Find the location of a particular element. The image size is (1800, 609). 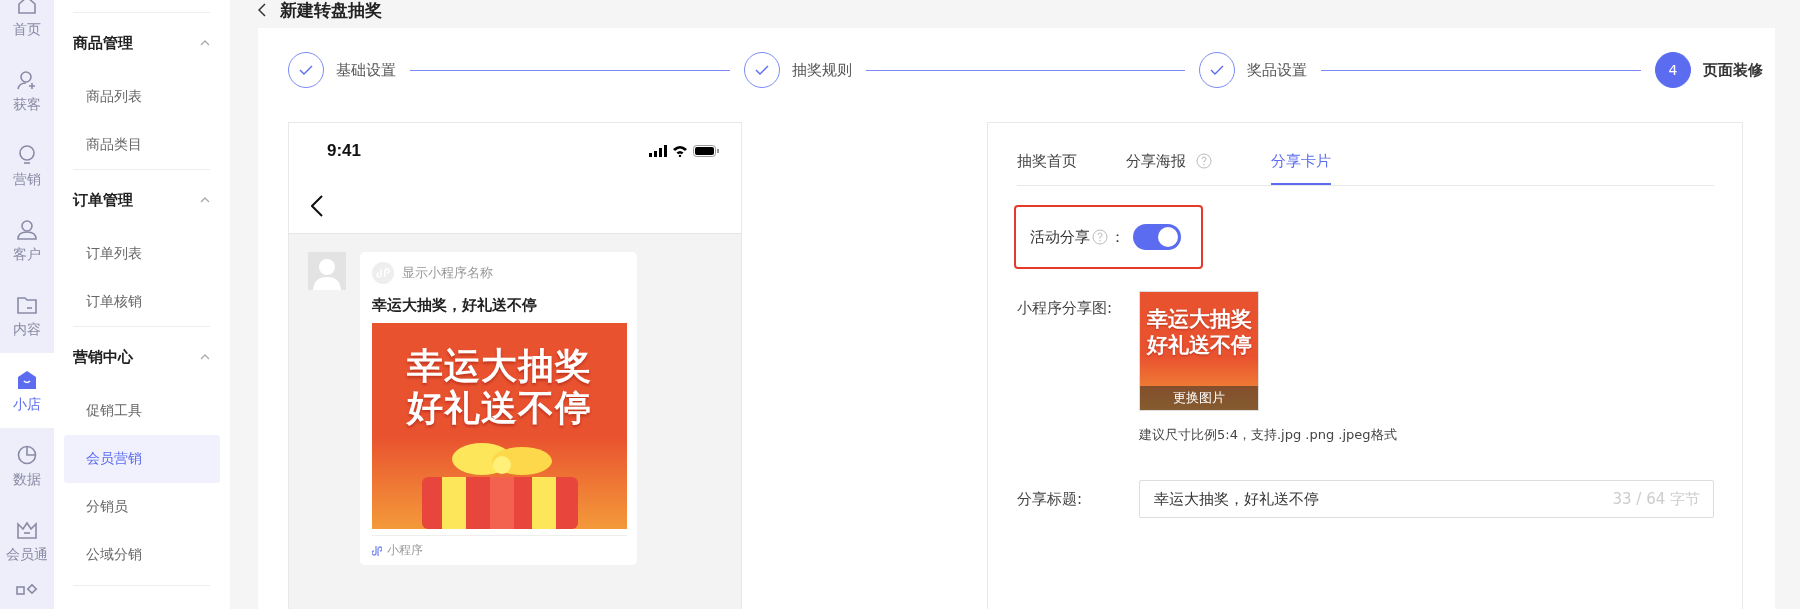

step-label: 页面装修 is located at coordinates (1733, 70).